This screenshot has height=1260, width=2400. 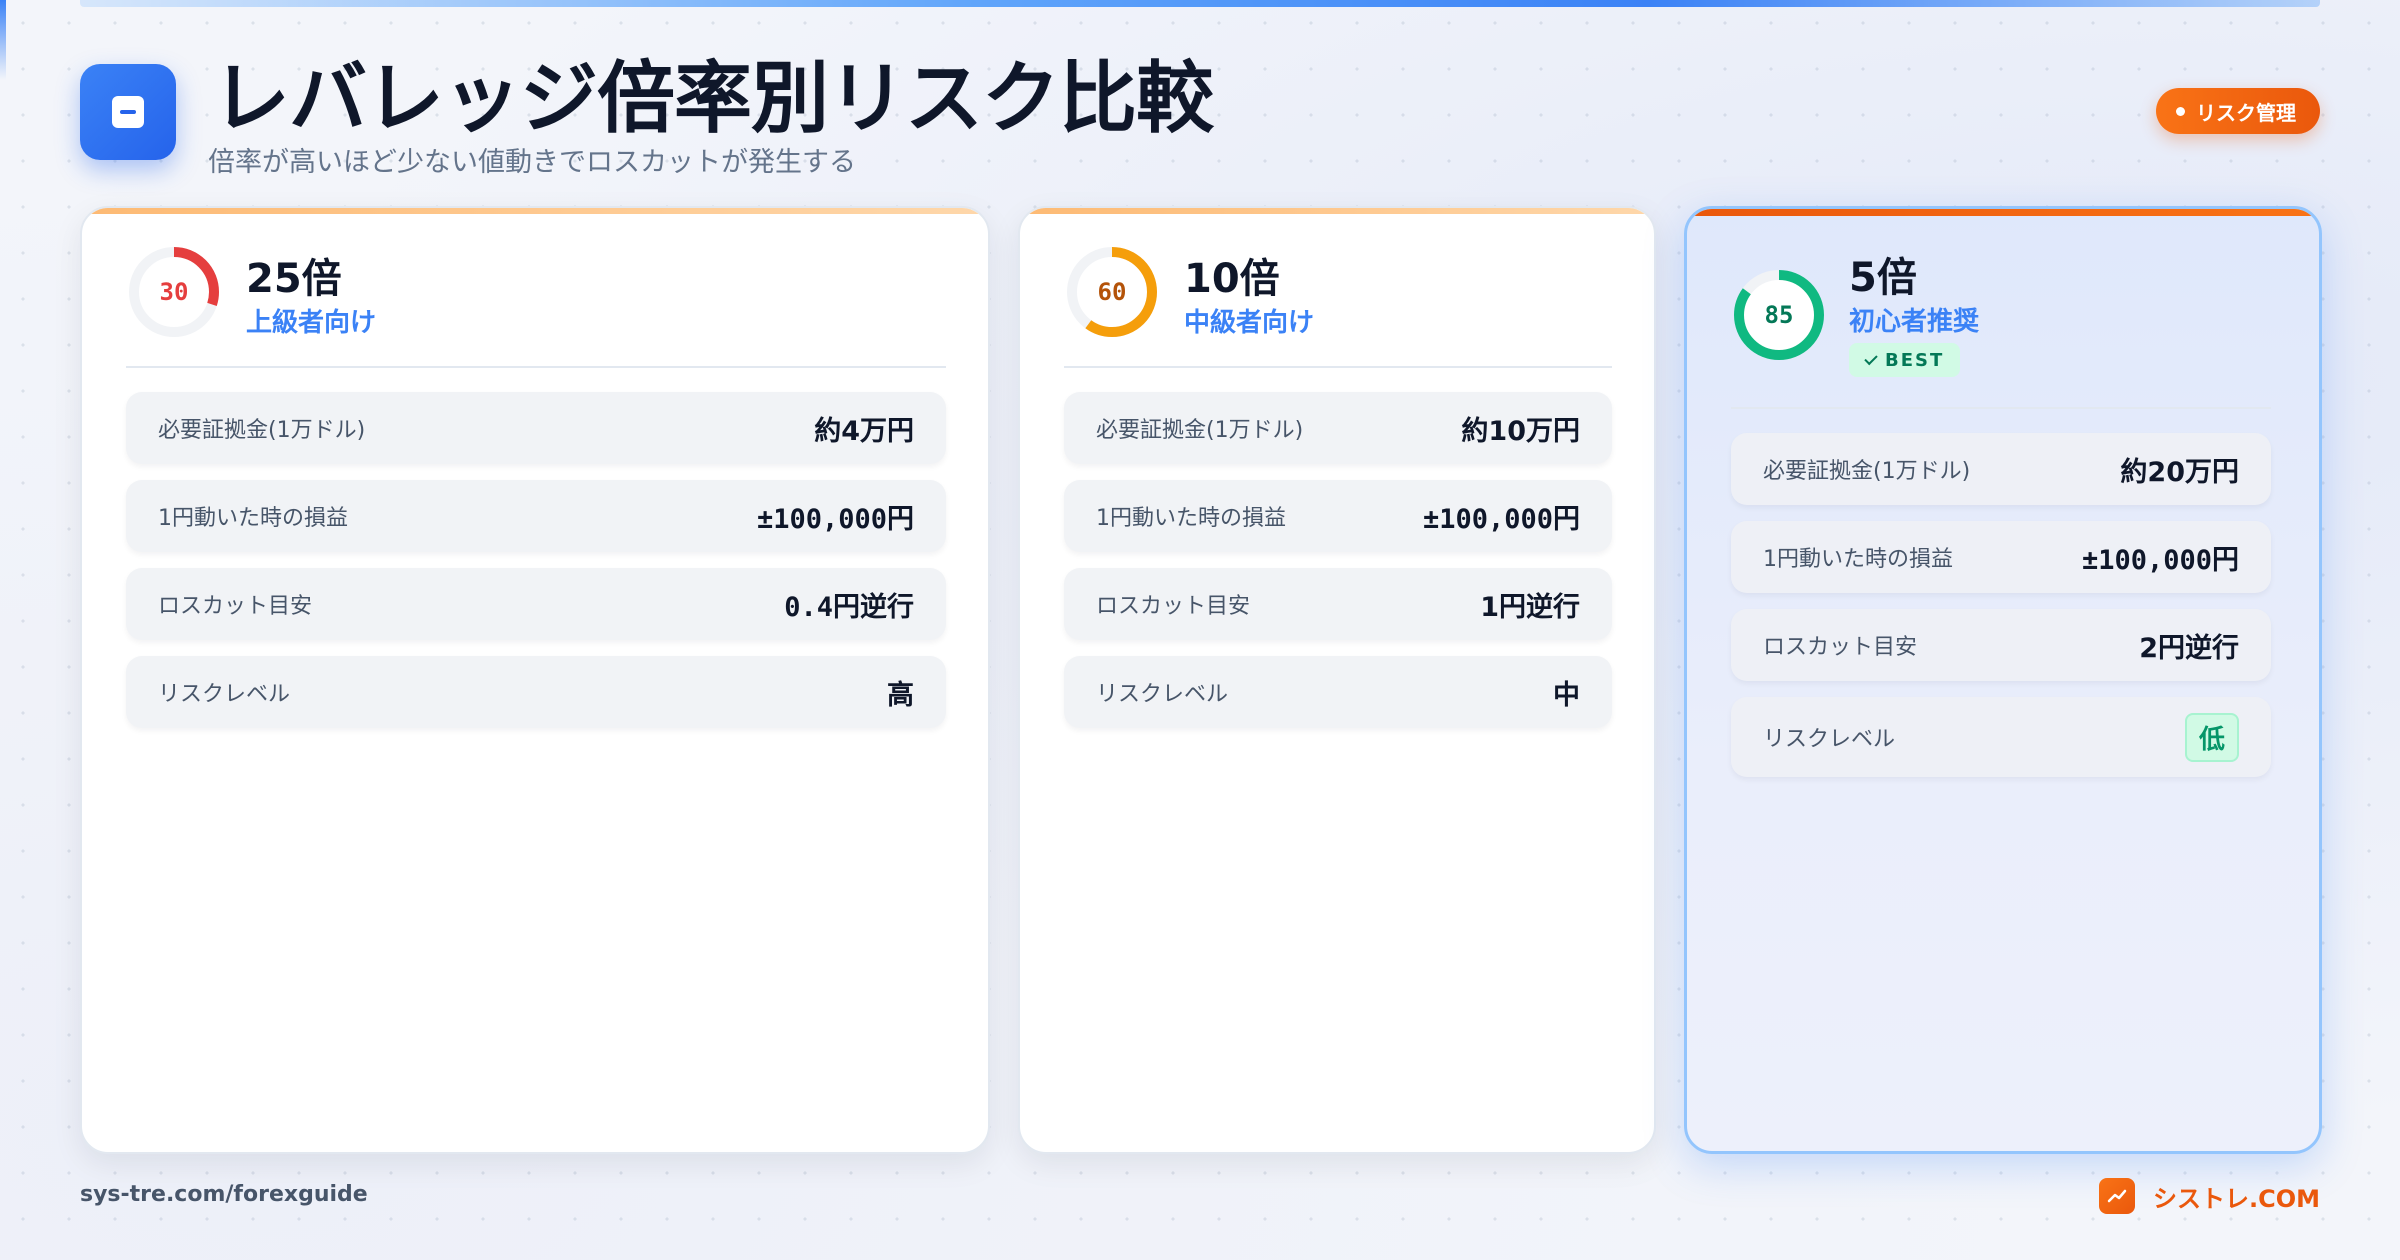 I want to click on dot-icon, so click(x=2180, y=111).